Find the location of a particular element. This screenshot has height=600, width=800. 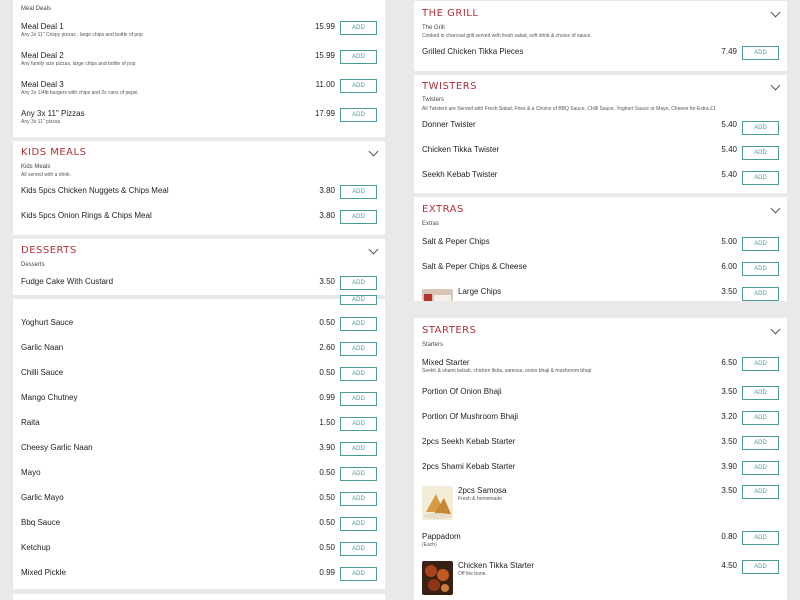

item-name: 2pcs Shami Kebab Starter is located at coordinates (469, 466).